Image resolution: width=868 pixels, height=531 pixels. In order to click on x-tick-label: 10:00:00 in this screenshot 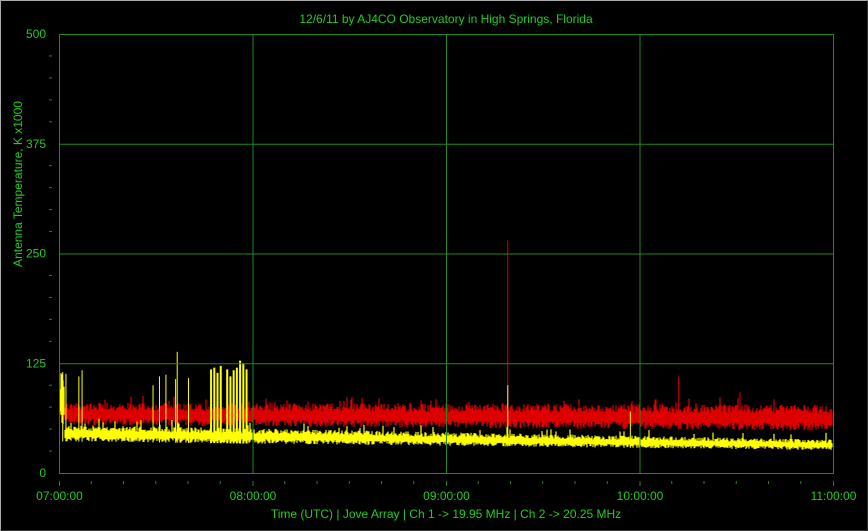, I will do `click(640, 496)`.